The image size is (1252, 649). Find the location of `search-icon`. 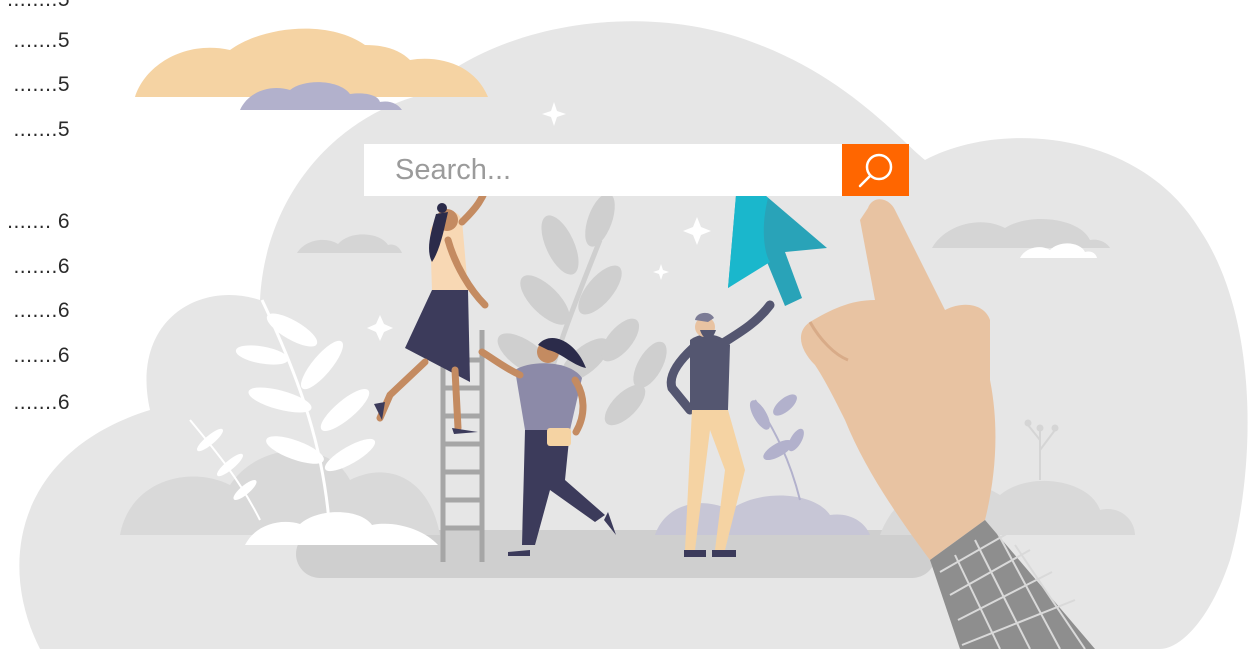

search-icon is located at coordinates (875, 170).